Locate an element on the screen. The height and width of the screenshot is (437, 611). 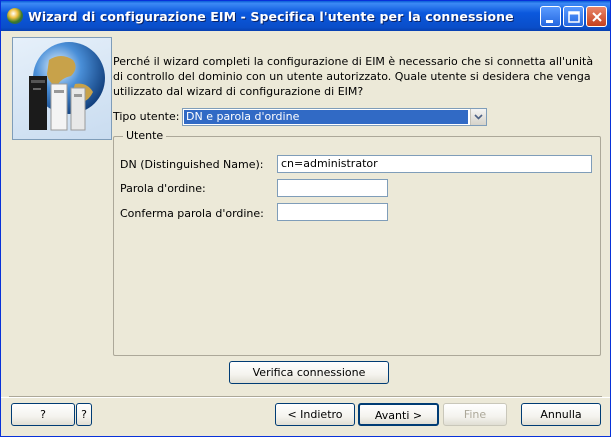
user-group-legend: Utente is located at coordinates (145, 135).